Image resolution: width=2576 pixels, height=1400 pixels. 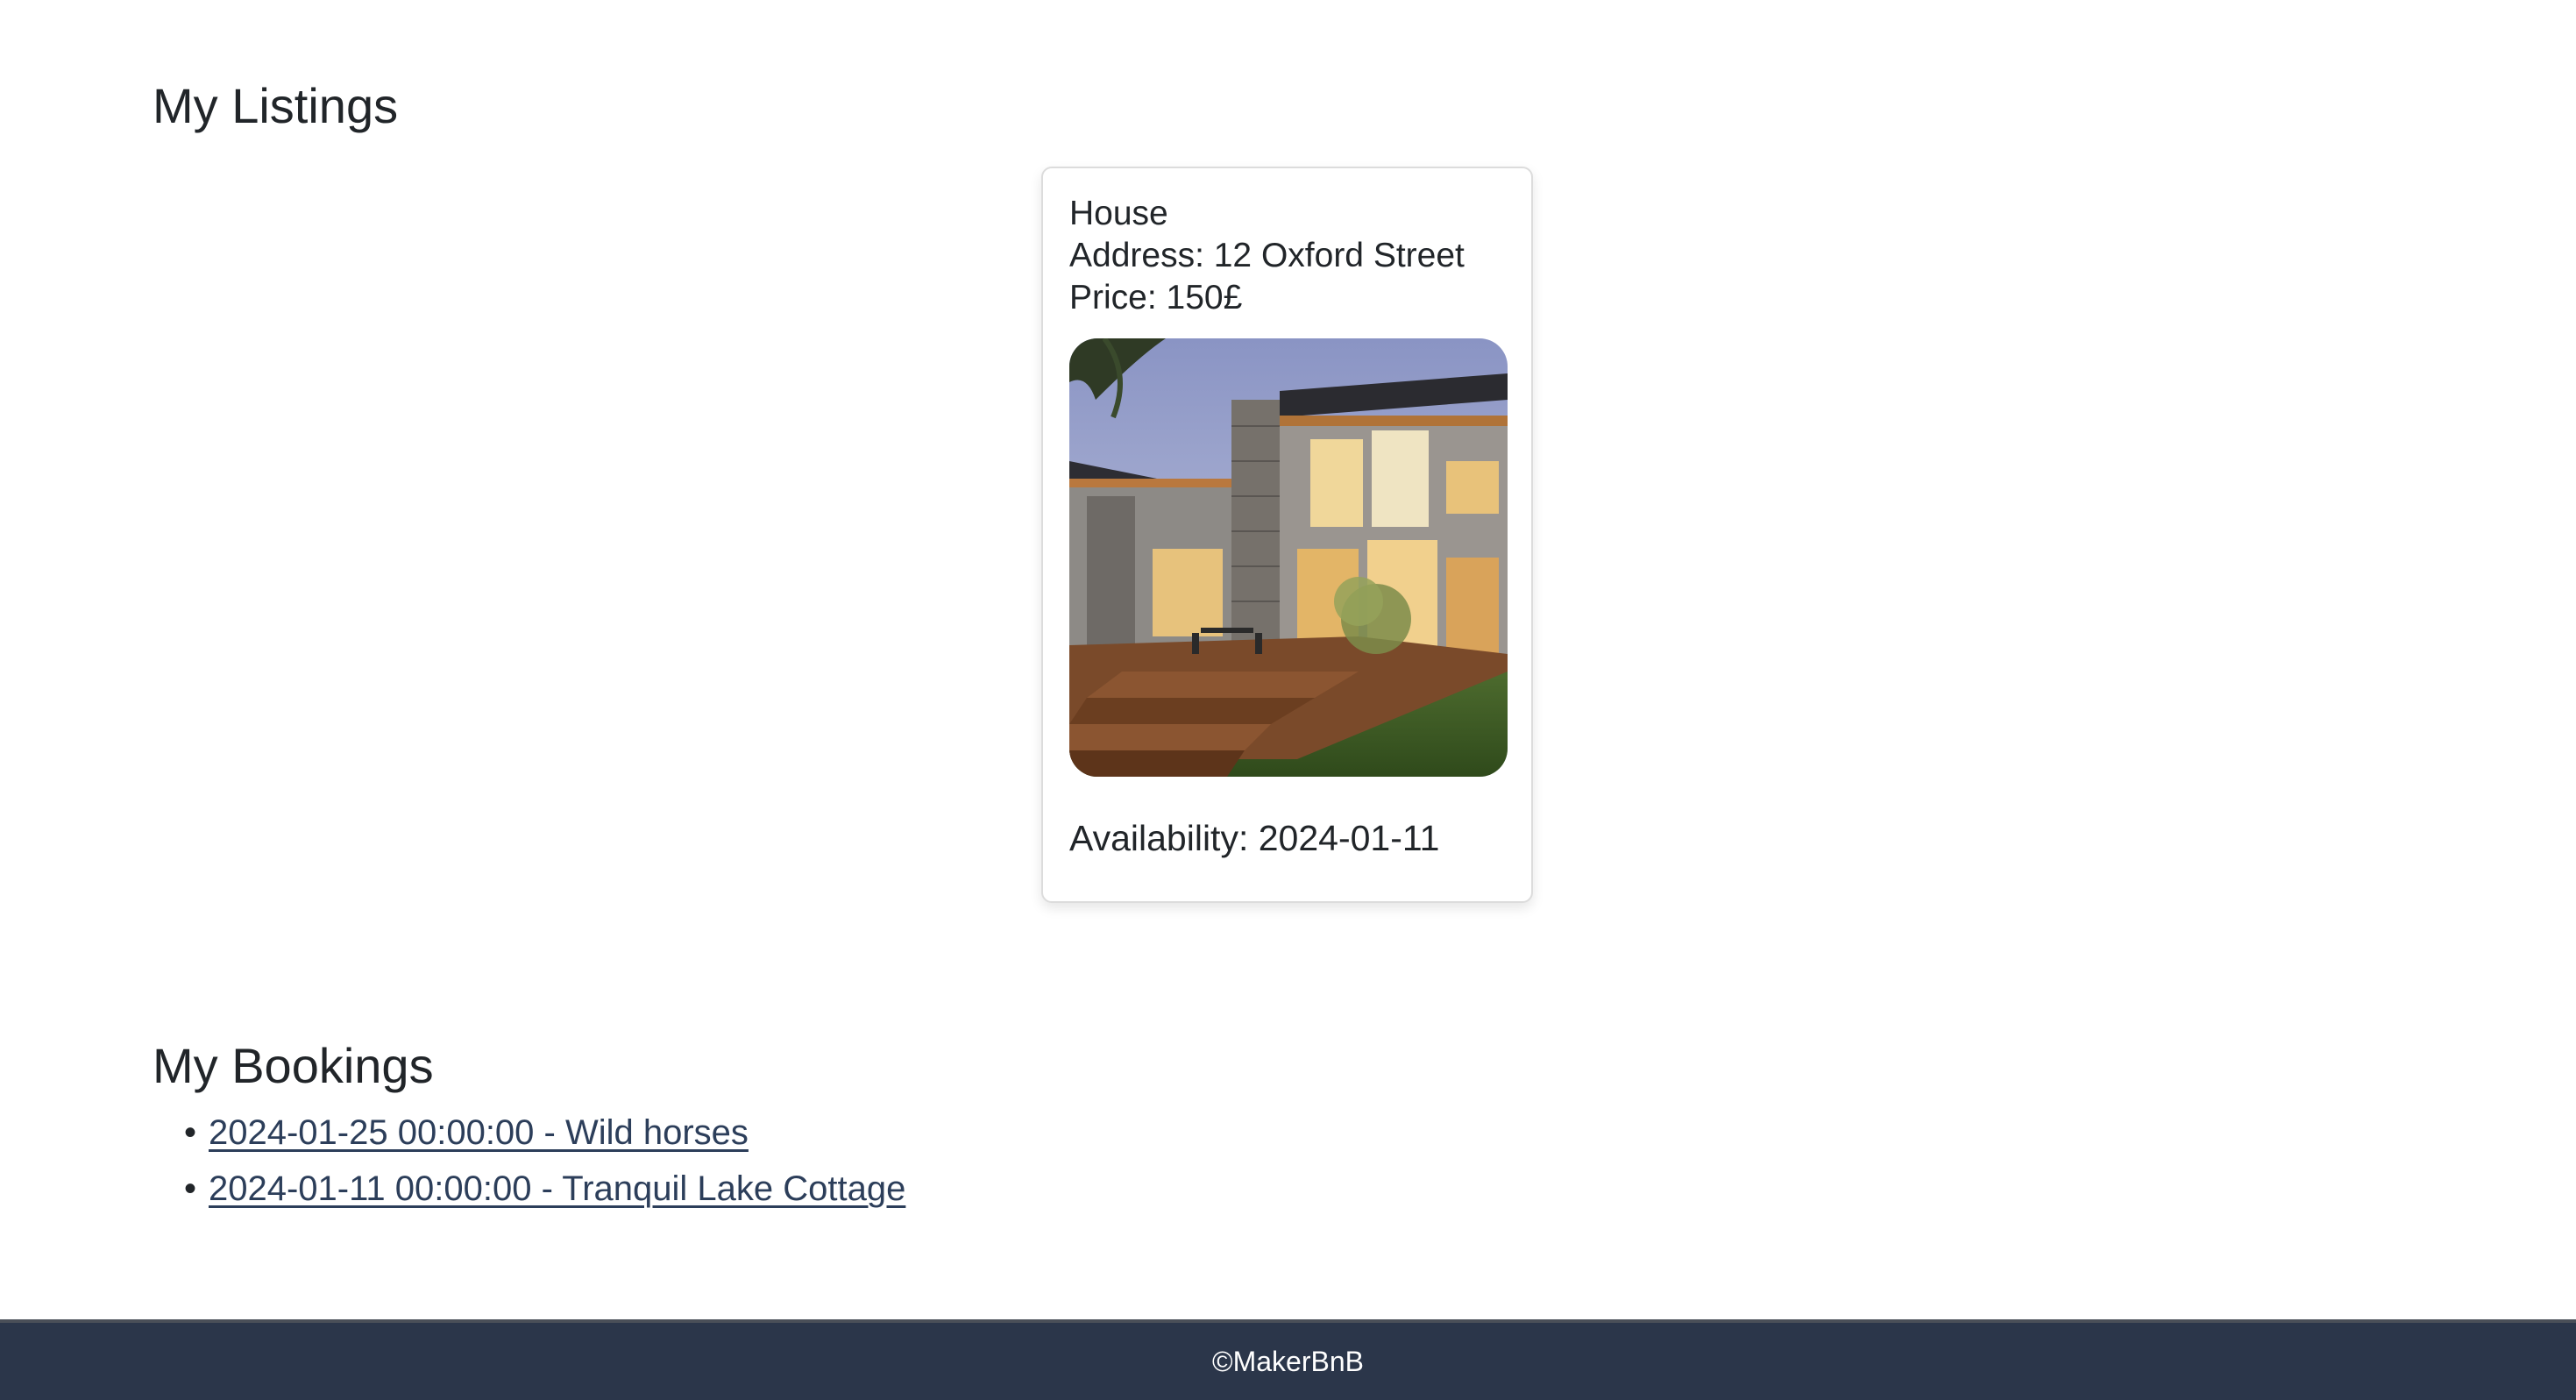 I want to click on my-bookings-heading: My Bookings, so click(x=293, y=1066).